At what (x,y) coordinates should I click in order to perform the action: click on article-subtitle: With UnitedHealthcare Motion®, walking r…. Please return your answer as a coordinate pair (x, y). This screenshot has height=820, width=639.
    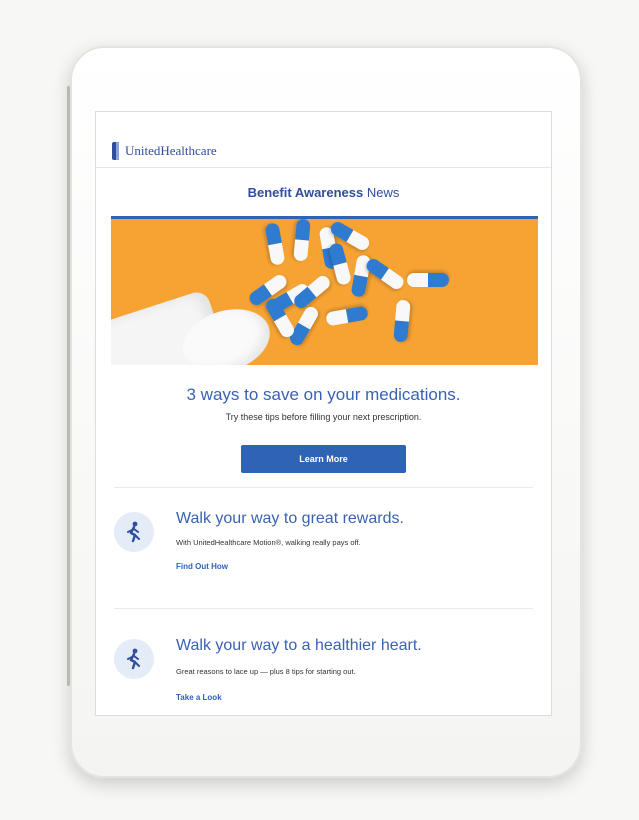
    Looking at the image, I should click on (268, 542).